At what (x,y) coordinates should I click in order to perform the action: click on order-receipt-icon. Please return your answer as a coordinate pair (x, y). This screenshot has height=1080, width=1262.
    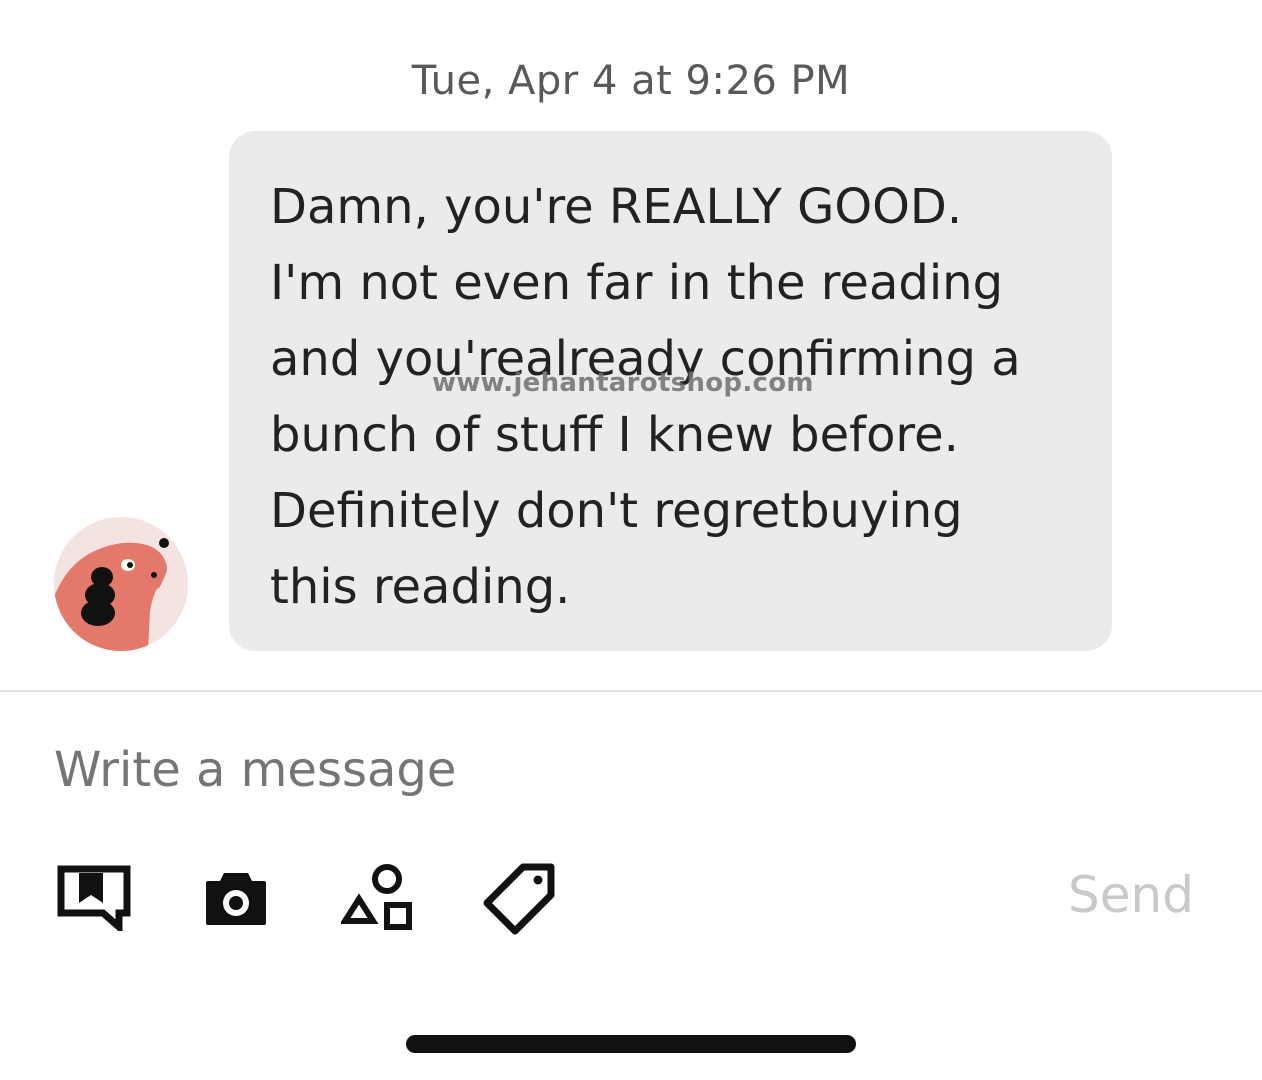
    Looking at the image, I should click on (94, 898).